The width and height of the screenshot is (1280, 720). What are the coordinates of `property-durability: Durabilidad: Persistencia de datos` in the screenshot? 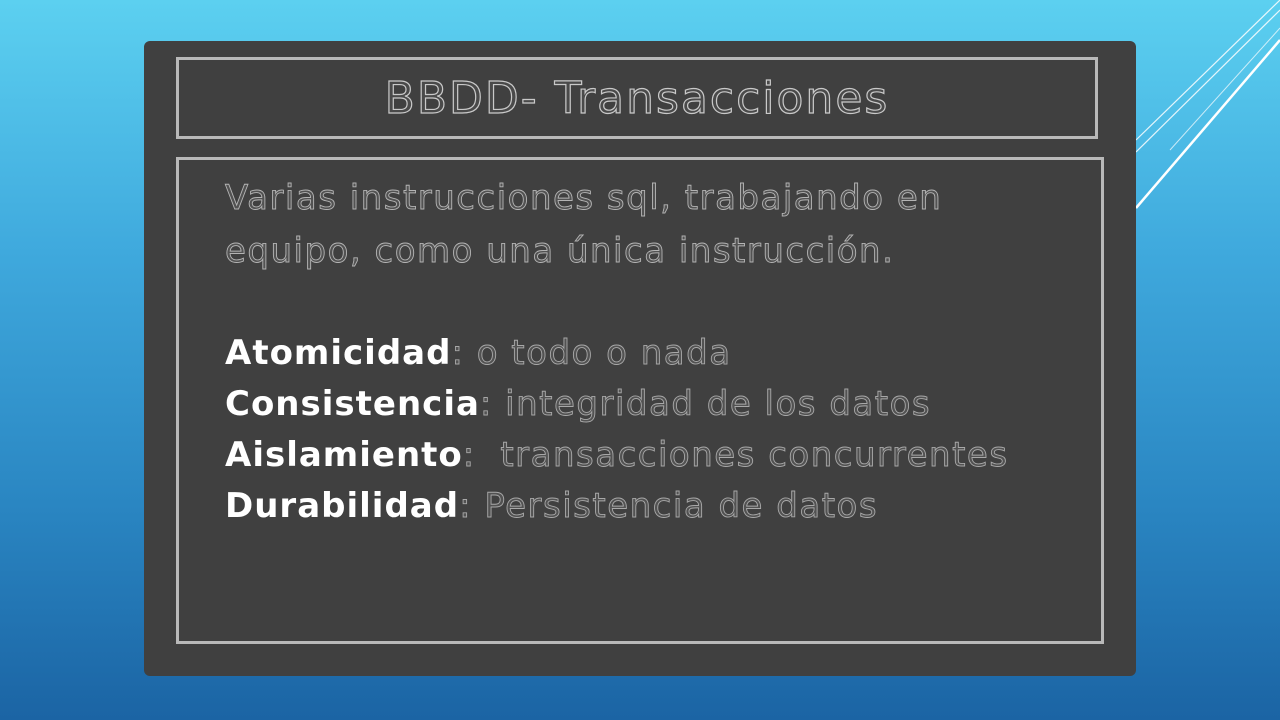 It's located at (653, 506).